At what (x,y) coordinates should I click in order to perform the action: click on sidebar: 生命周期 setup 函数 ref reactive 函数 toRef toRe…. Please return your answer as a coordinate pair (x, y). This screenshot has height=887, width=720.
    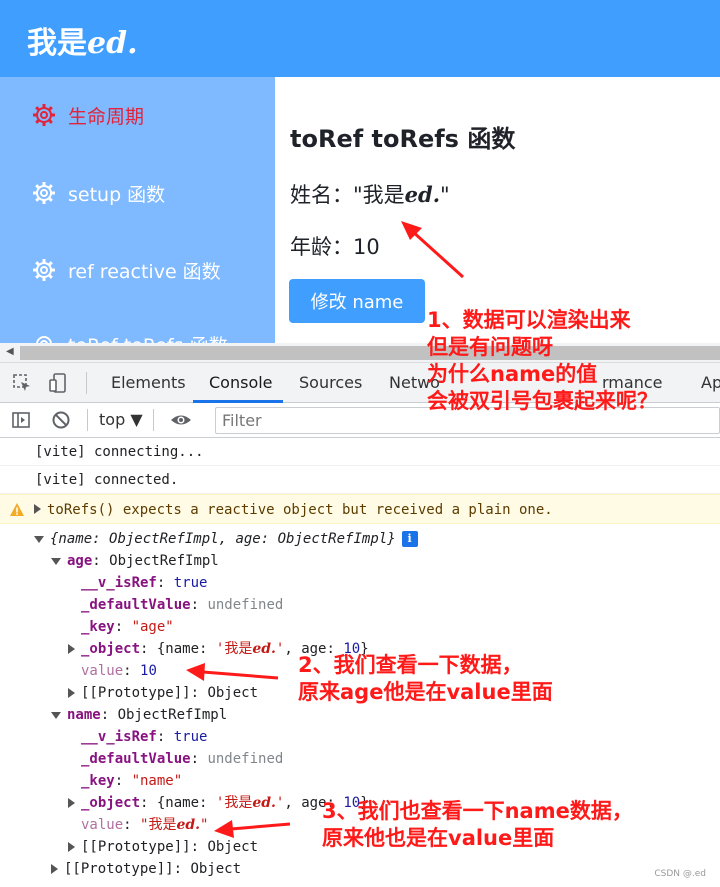
    Looking at the image, I should click on (137, 210).